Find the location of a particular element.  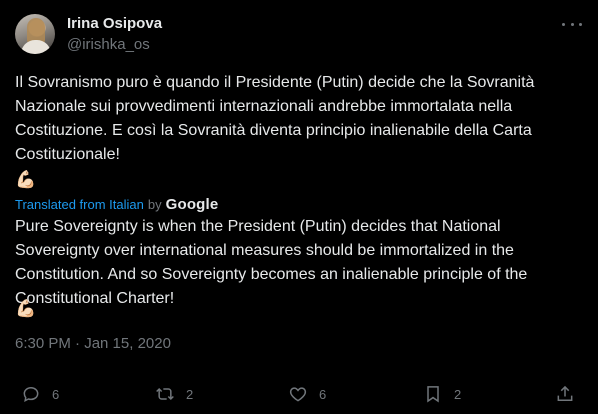

retweet-button: 2 is located at coordinates (174, 394).